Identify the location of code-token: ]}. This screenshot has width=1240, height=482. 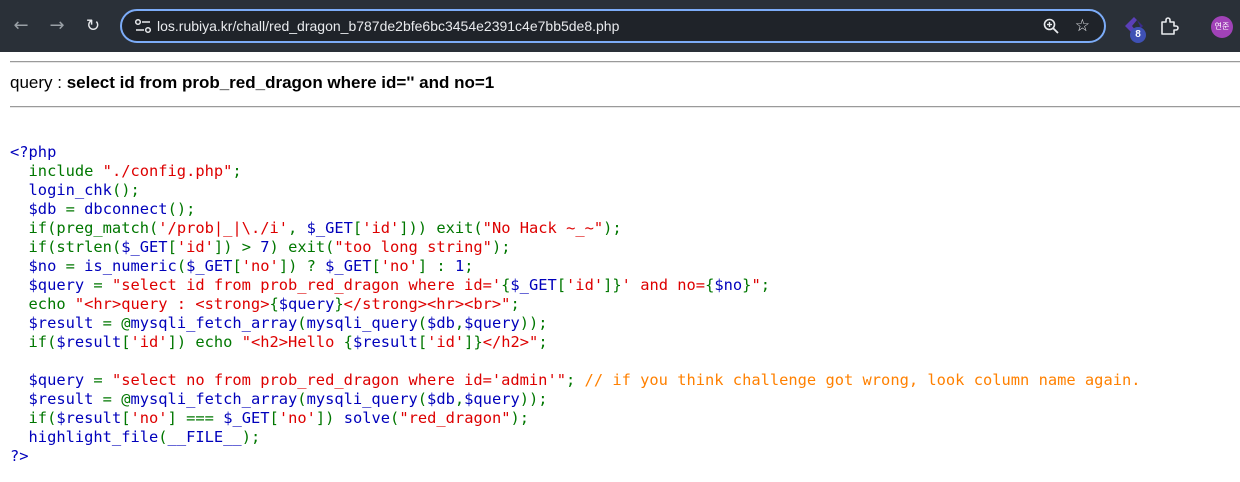
(473, 342).